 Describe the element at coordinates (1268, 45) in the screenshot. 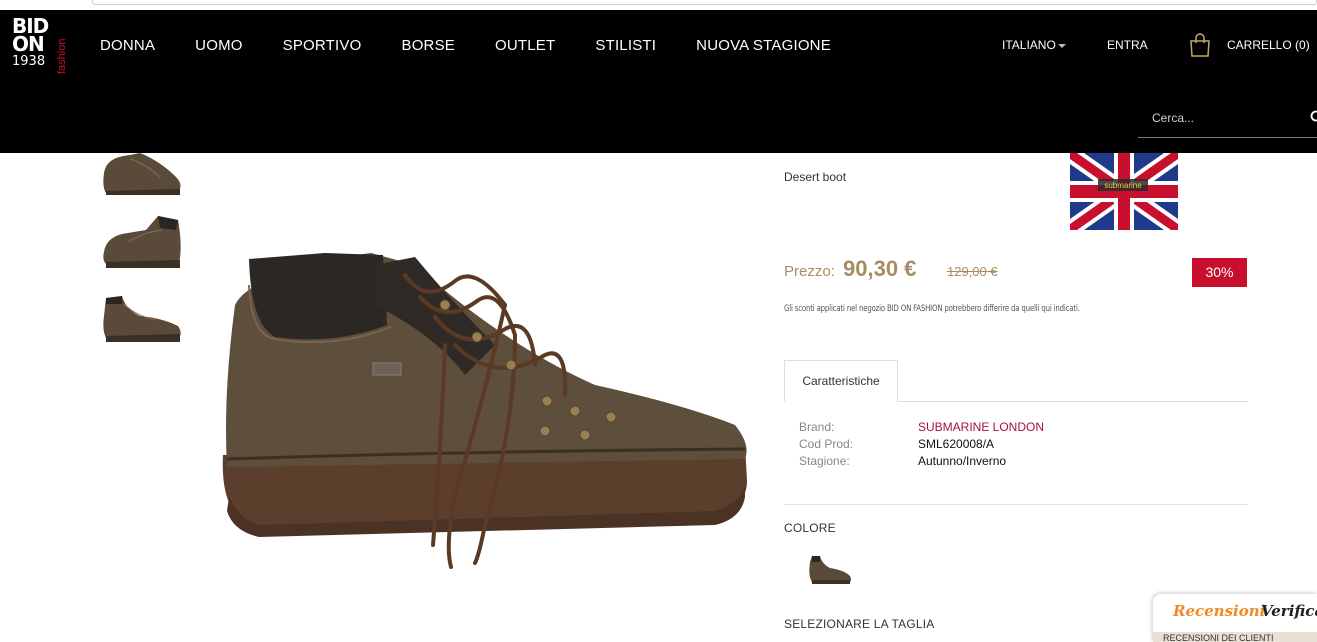

I see `cart-link: CARRELLO (0)` at that location.